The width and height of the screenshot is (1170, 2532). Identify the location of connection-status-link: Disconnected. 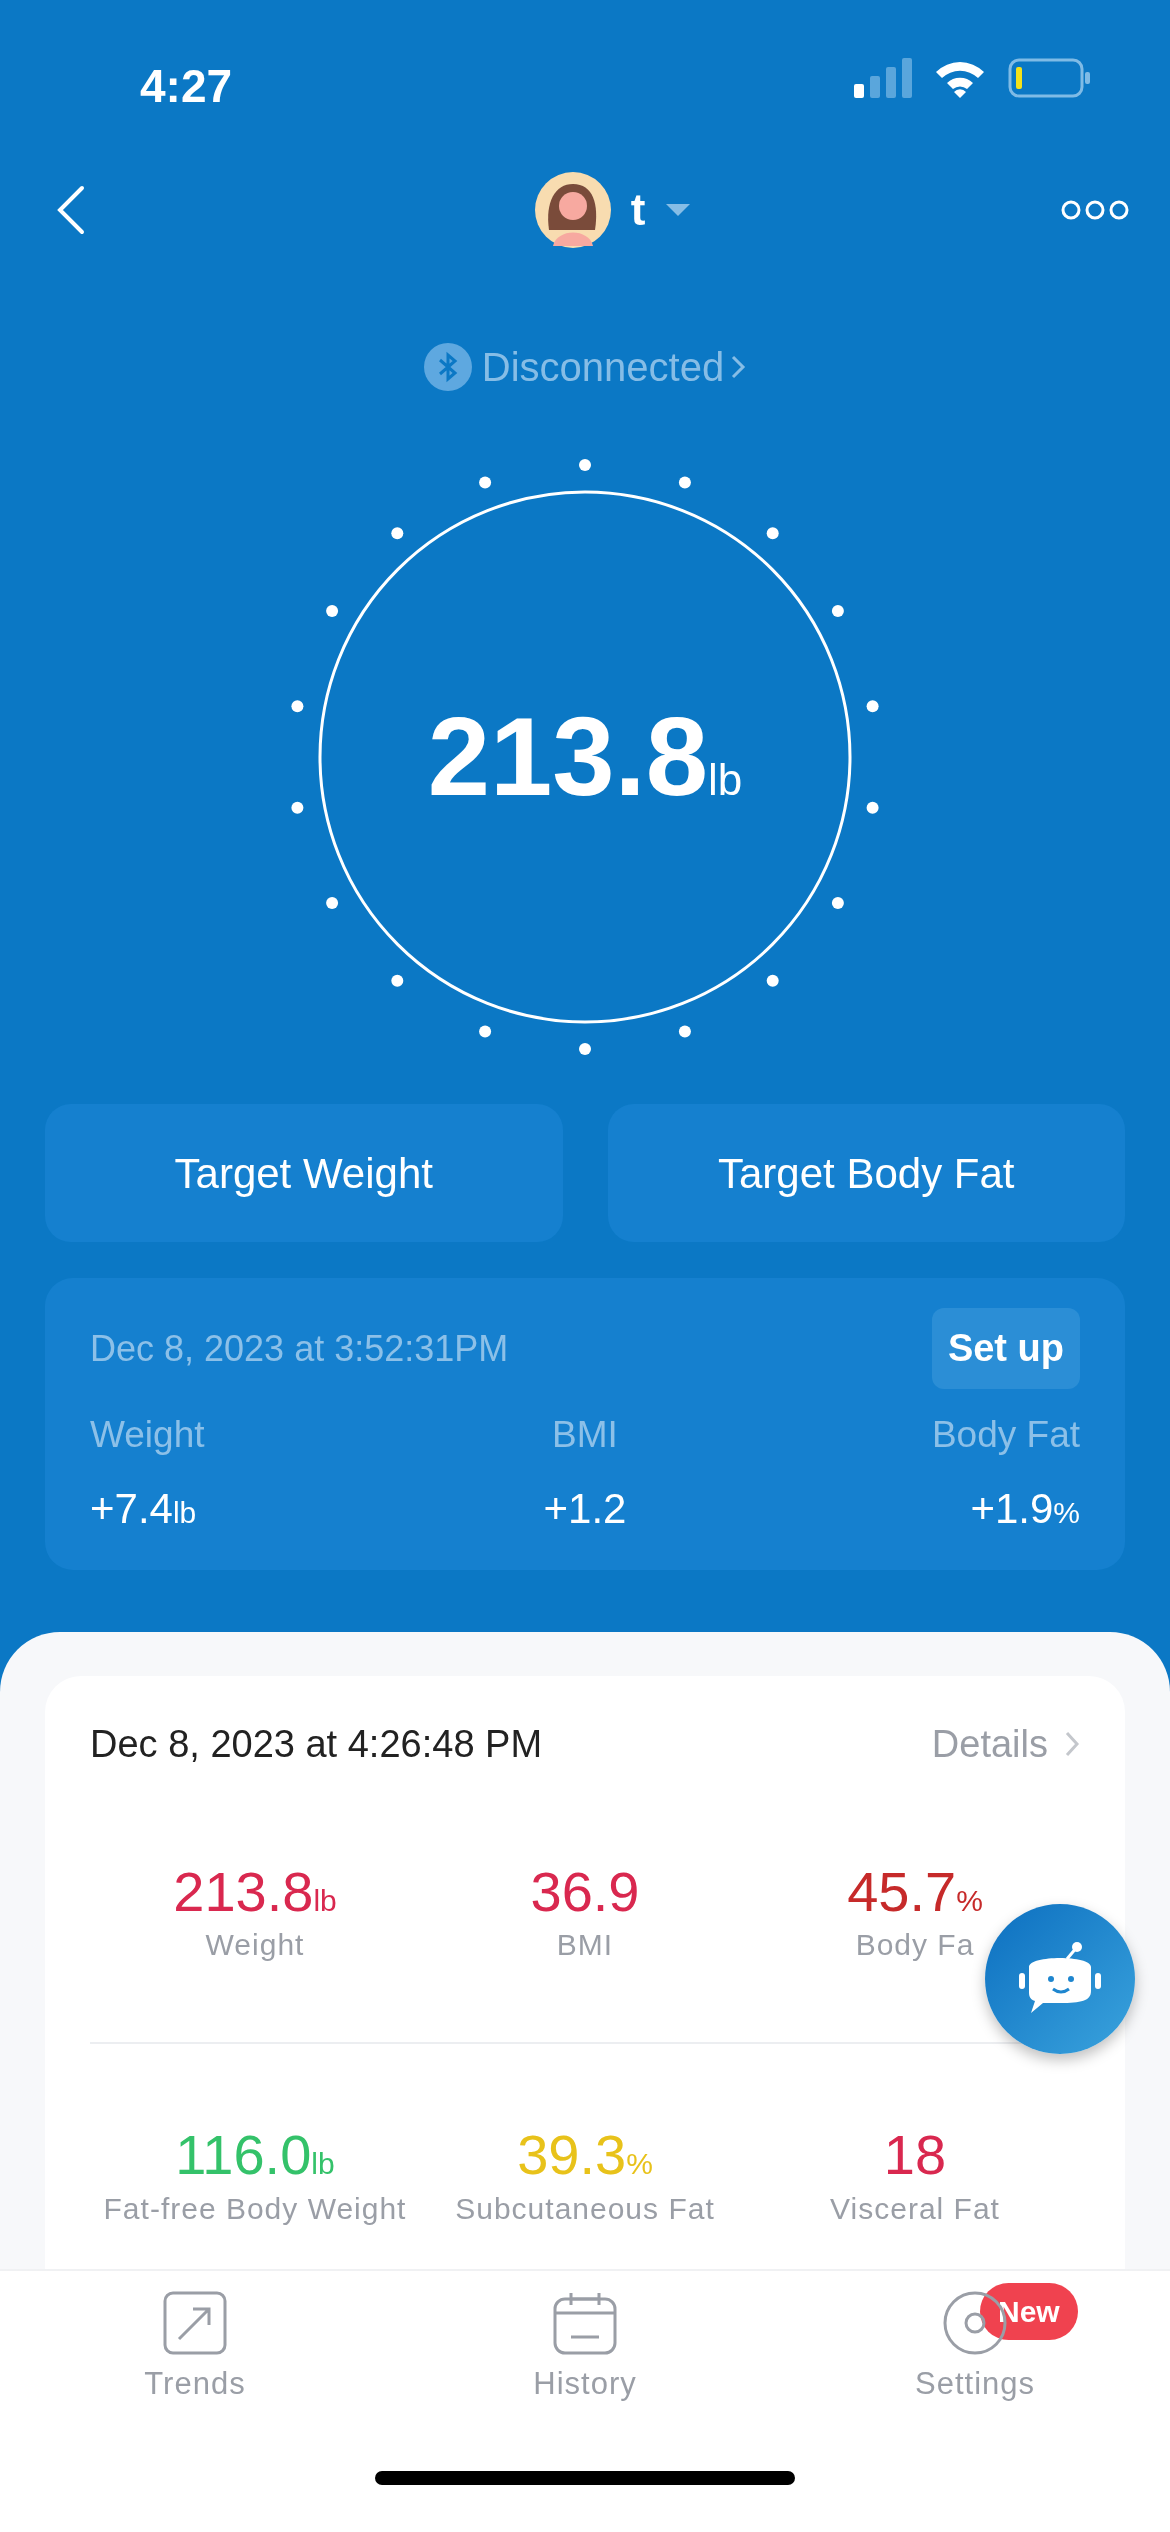
(614, 367).